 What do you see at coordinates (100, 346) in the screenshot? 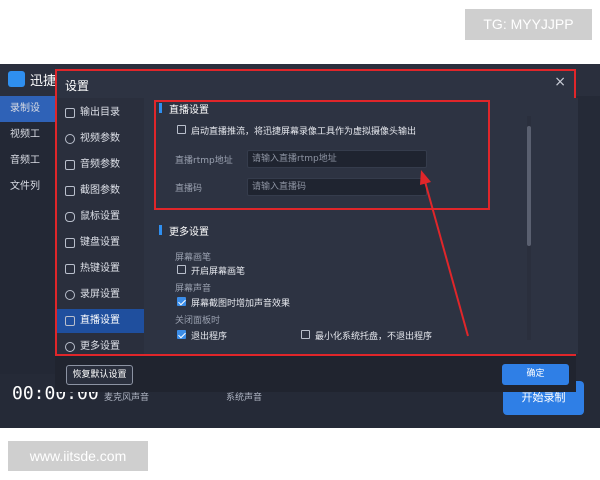
I see `sidebar-item-label: 更多设置` at bounding box center [100, 346].